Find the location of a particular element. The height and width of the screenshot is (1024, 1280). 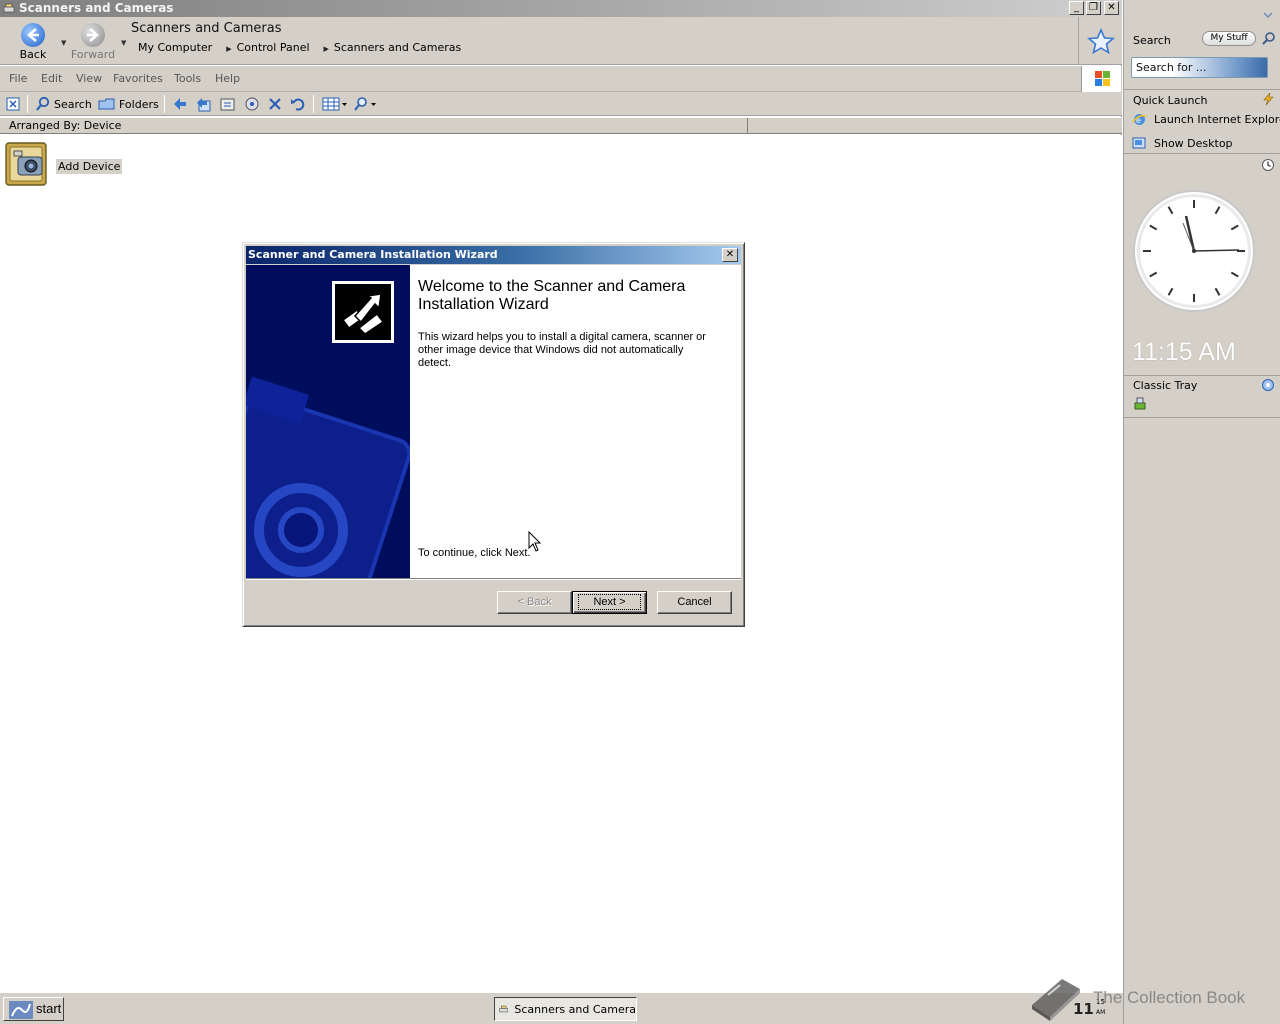

classic-tray-section: Classic Tray is located at coordinates (1202, 397).